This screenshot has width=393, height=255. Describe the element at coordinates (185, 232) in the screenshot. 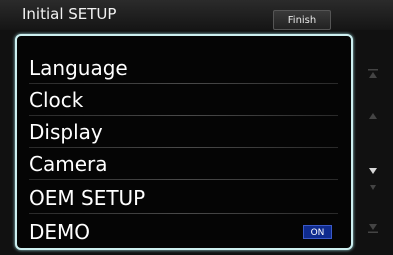

I see `menu-item-demo: DEMO ON` at that location.